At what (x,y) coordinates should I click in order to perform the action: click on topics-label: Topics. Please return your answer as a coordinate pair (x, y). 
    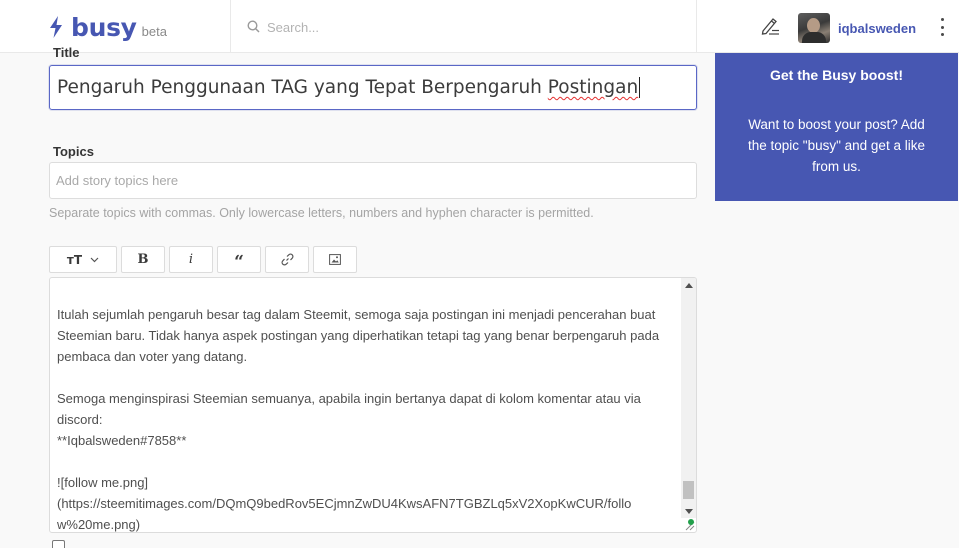
    Looking at the image, I should click on (73, 151).